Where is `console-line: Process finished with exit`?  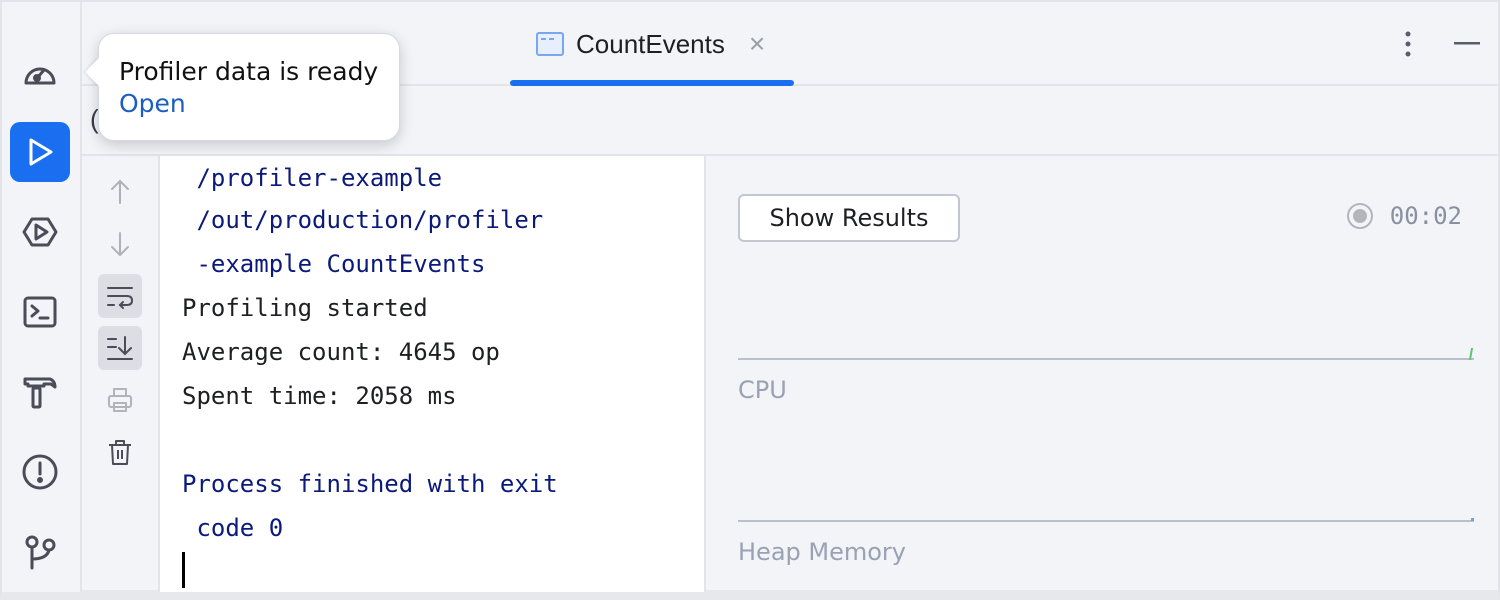 console-line: Process finished with exit is located at coordinates (370, 484).